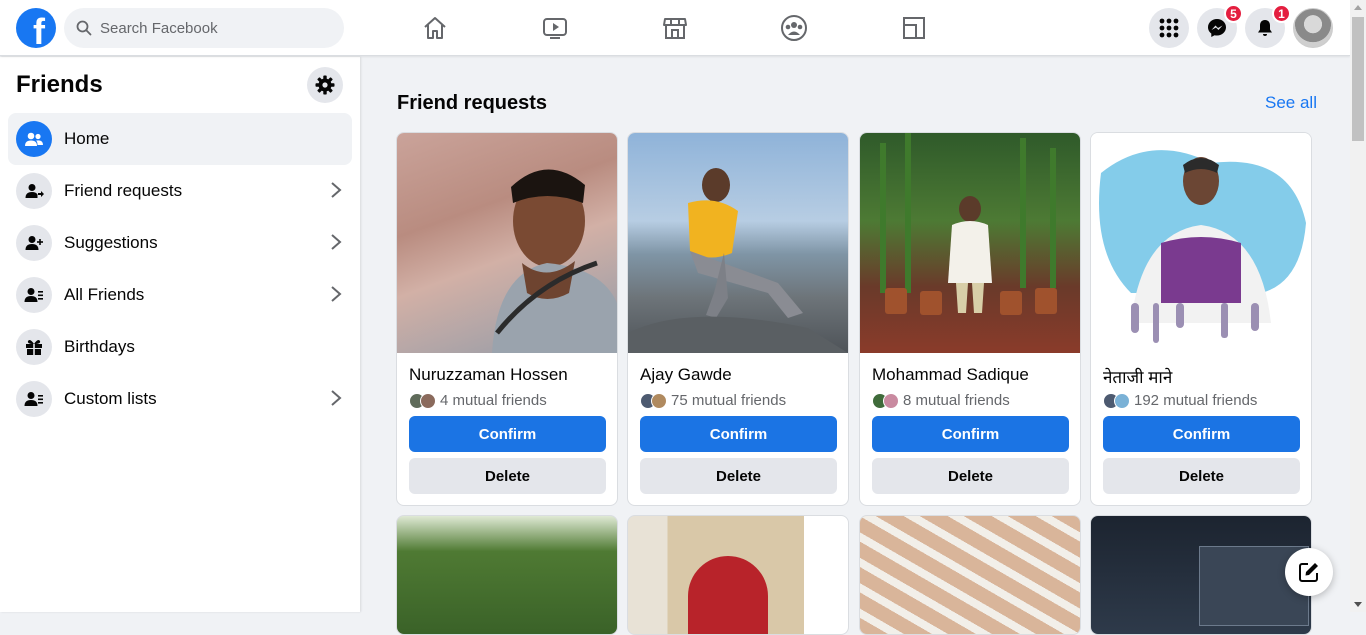  I want to click on add-friend-icon, so click(34, 243).